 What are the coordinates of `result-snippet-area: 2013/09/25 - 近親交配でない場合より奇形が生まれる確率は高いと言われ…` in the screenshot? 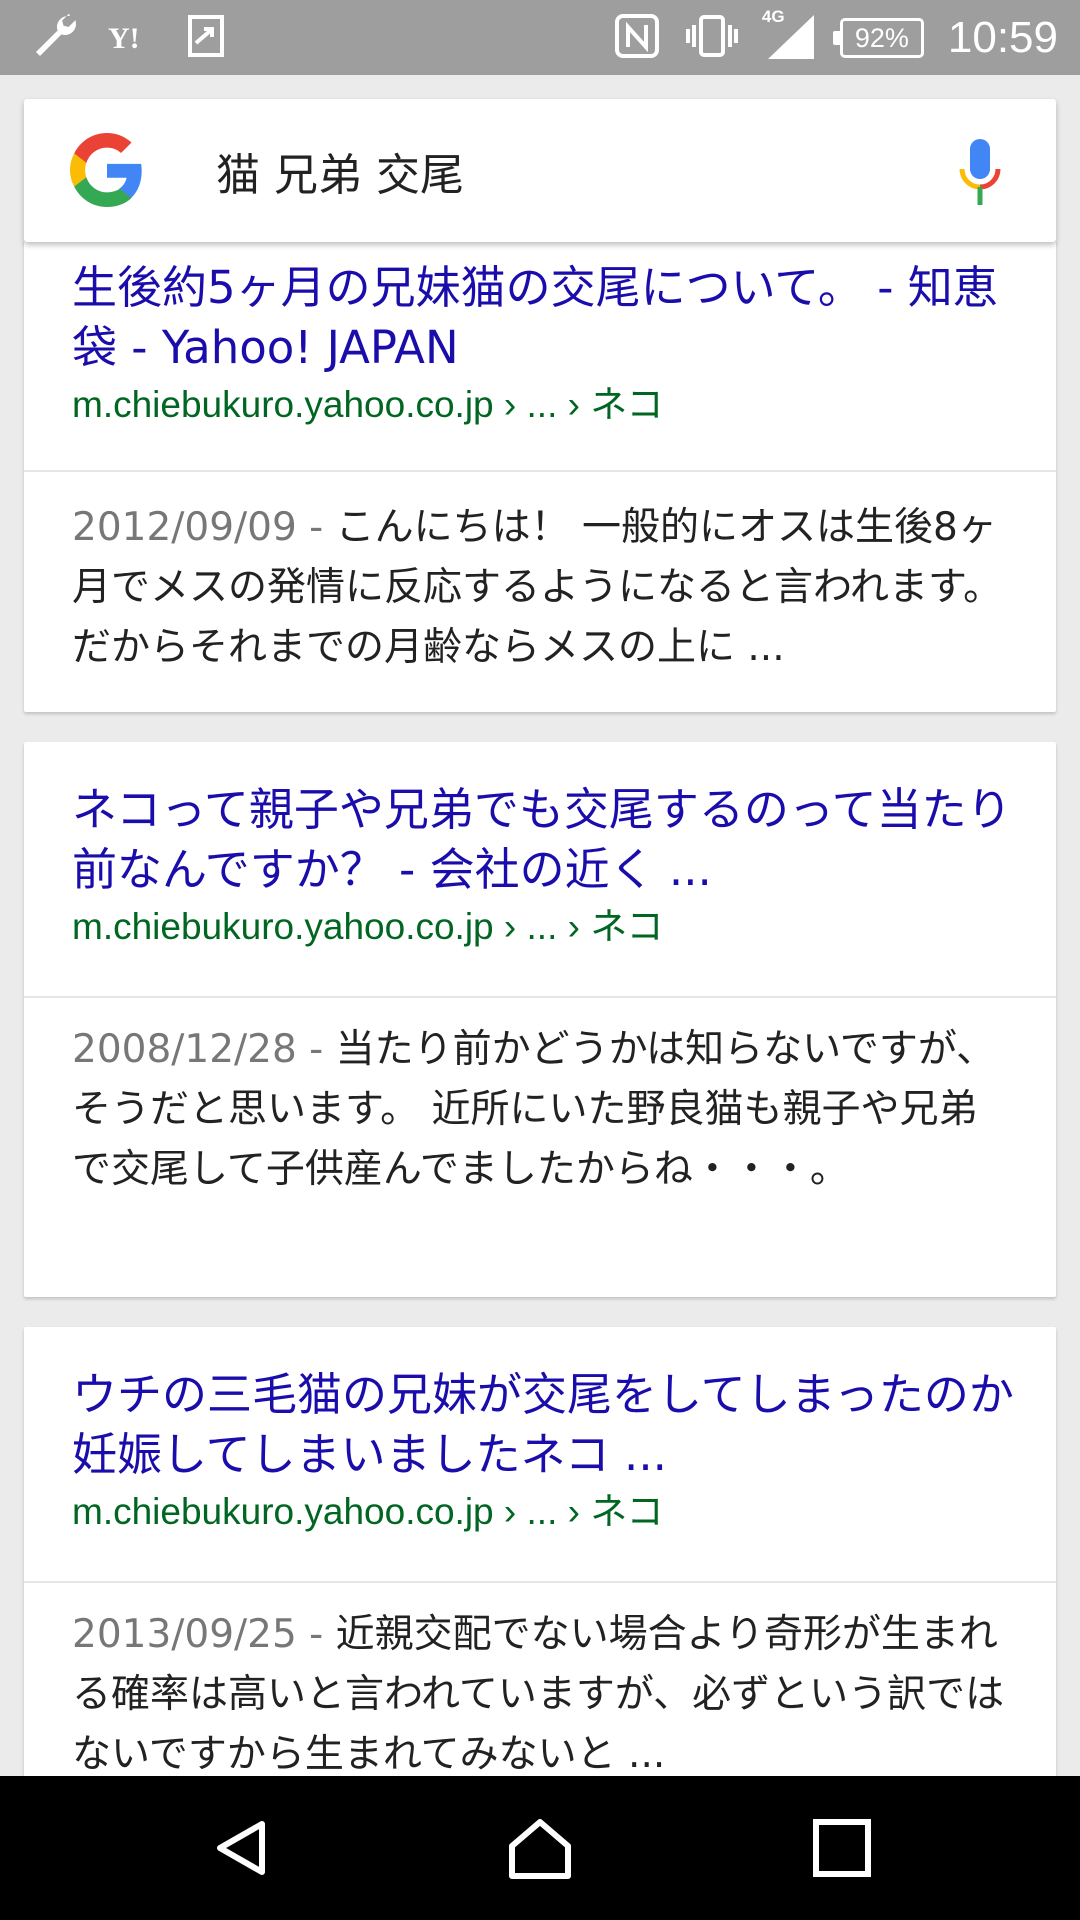 It's located at (540, 1679).